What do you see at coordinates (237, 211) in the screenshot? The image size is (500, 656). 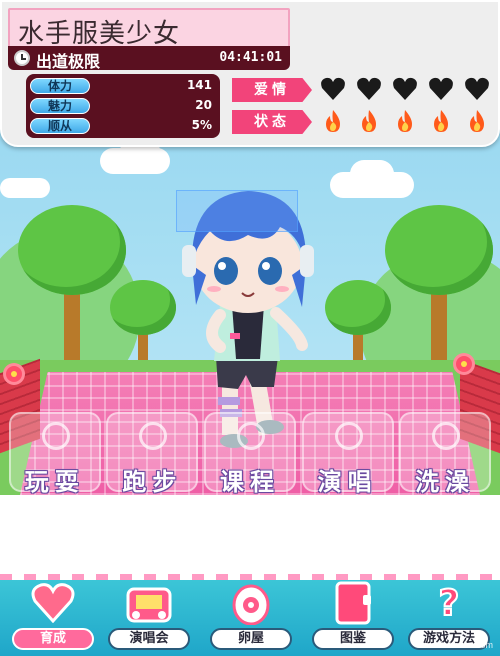 I see `hologram-overlay` at bounding box center [237, 211].